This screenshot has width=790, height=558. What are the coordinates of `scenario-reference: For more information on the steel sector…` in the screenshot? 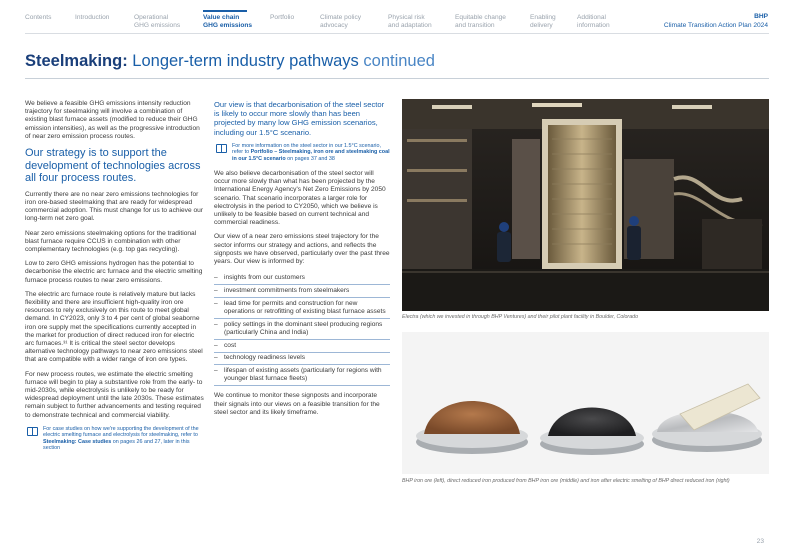 It's located at (303, 152).